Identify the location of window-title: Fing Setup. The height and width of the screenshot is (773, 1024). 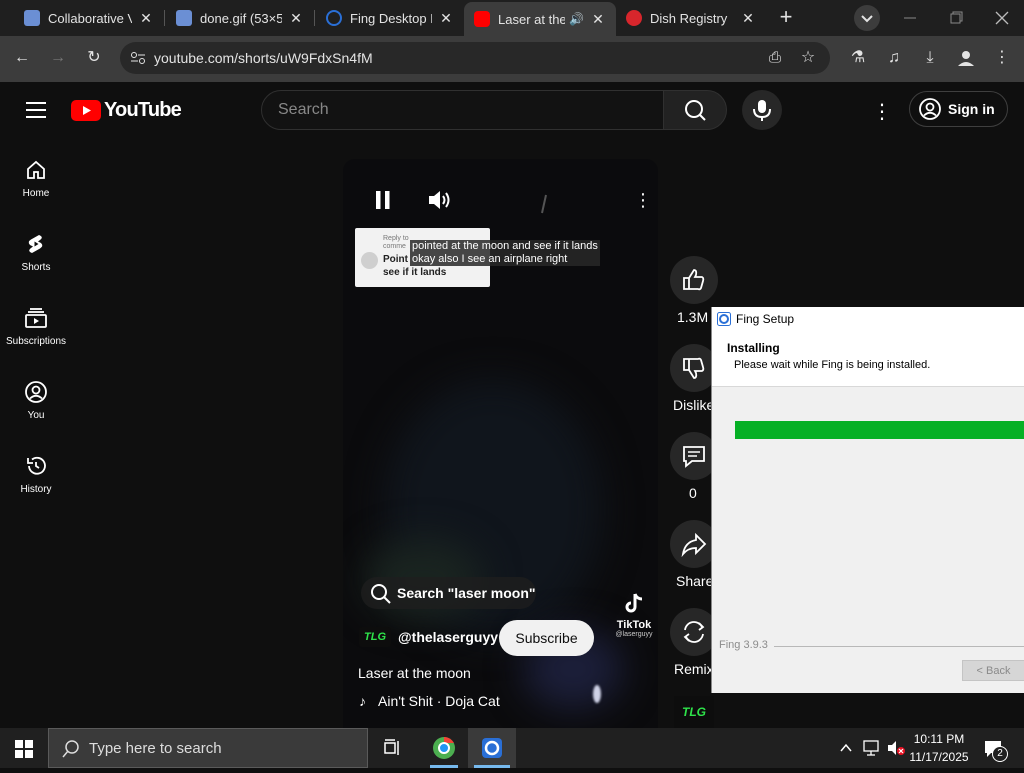
(765, 319).